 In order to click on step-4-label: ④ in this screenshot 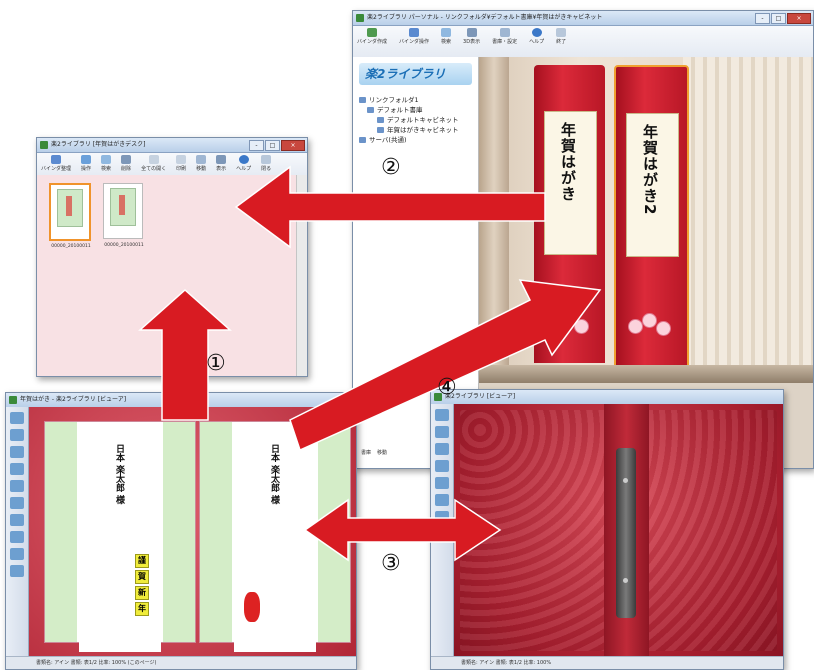, I will do `click(447, 387)`.